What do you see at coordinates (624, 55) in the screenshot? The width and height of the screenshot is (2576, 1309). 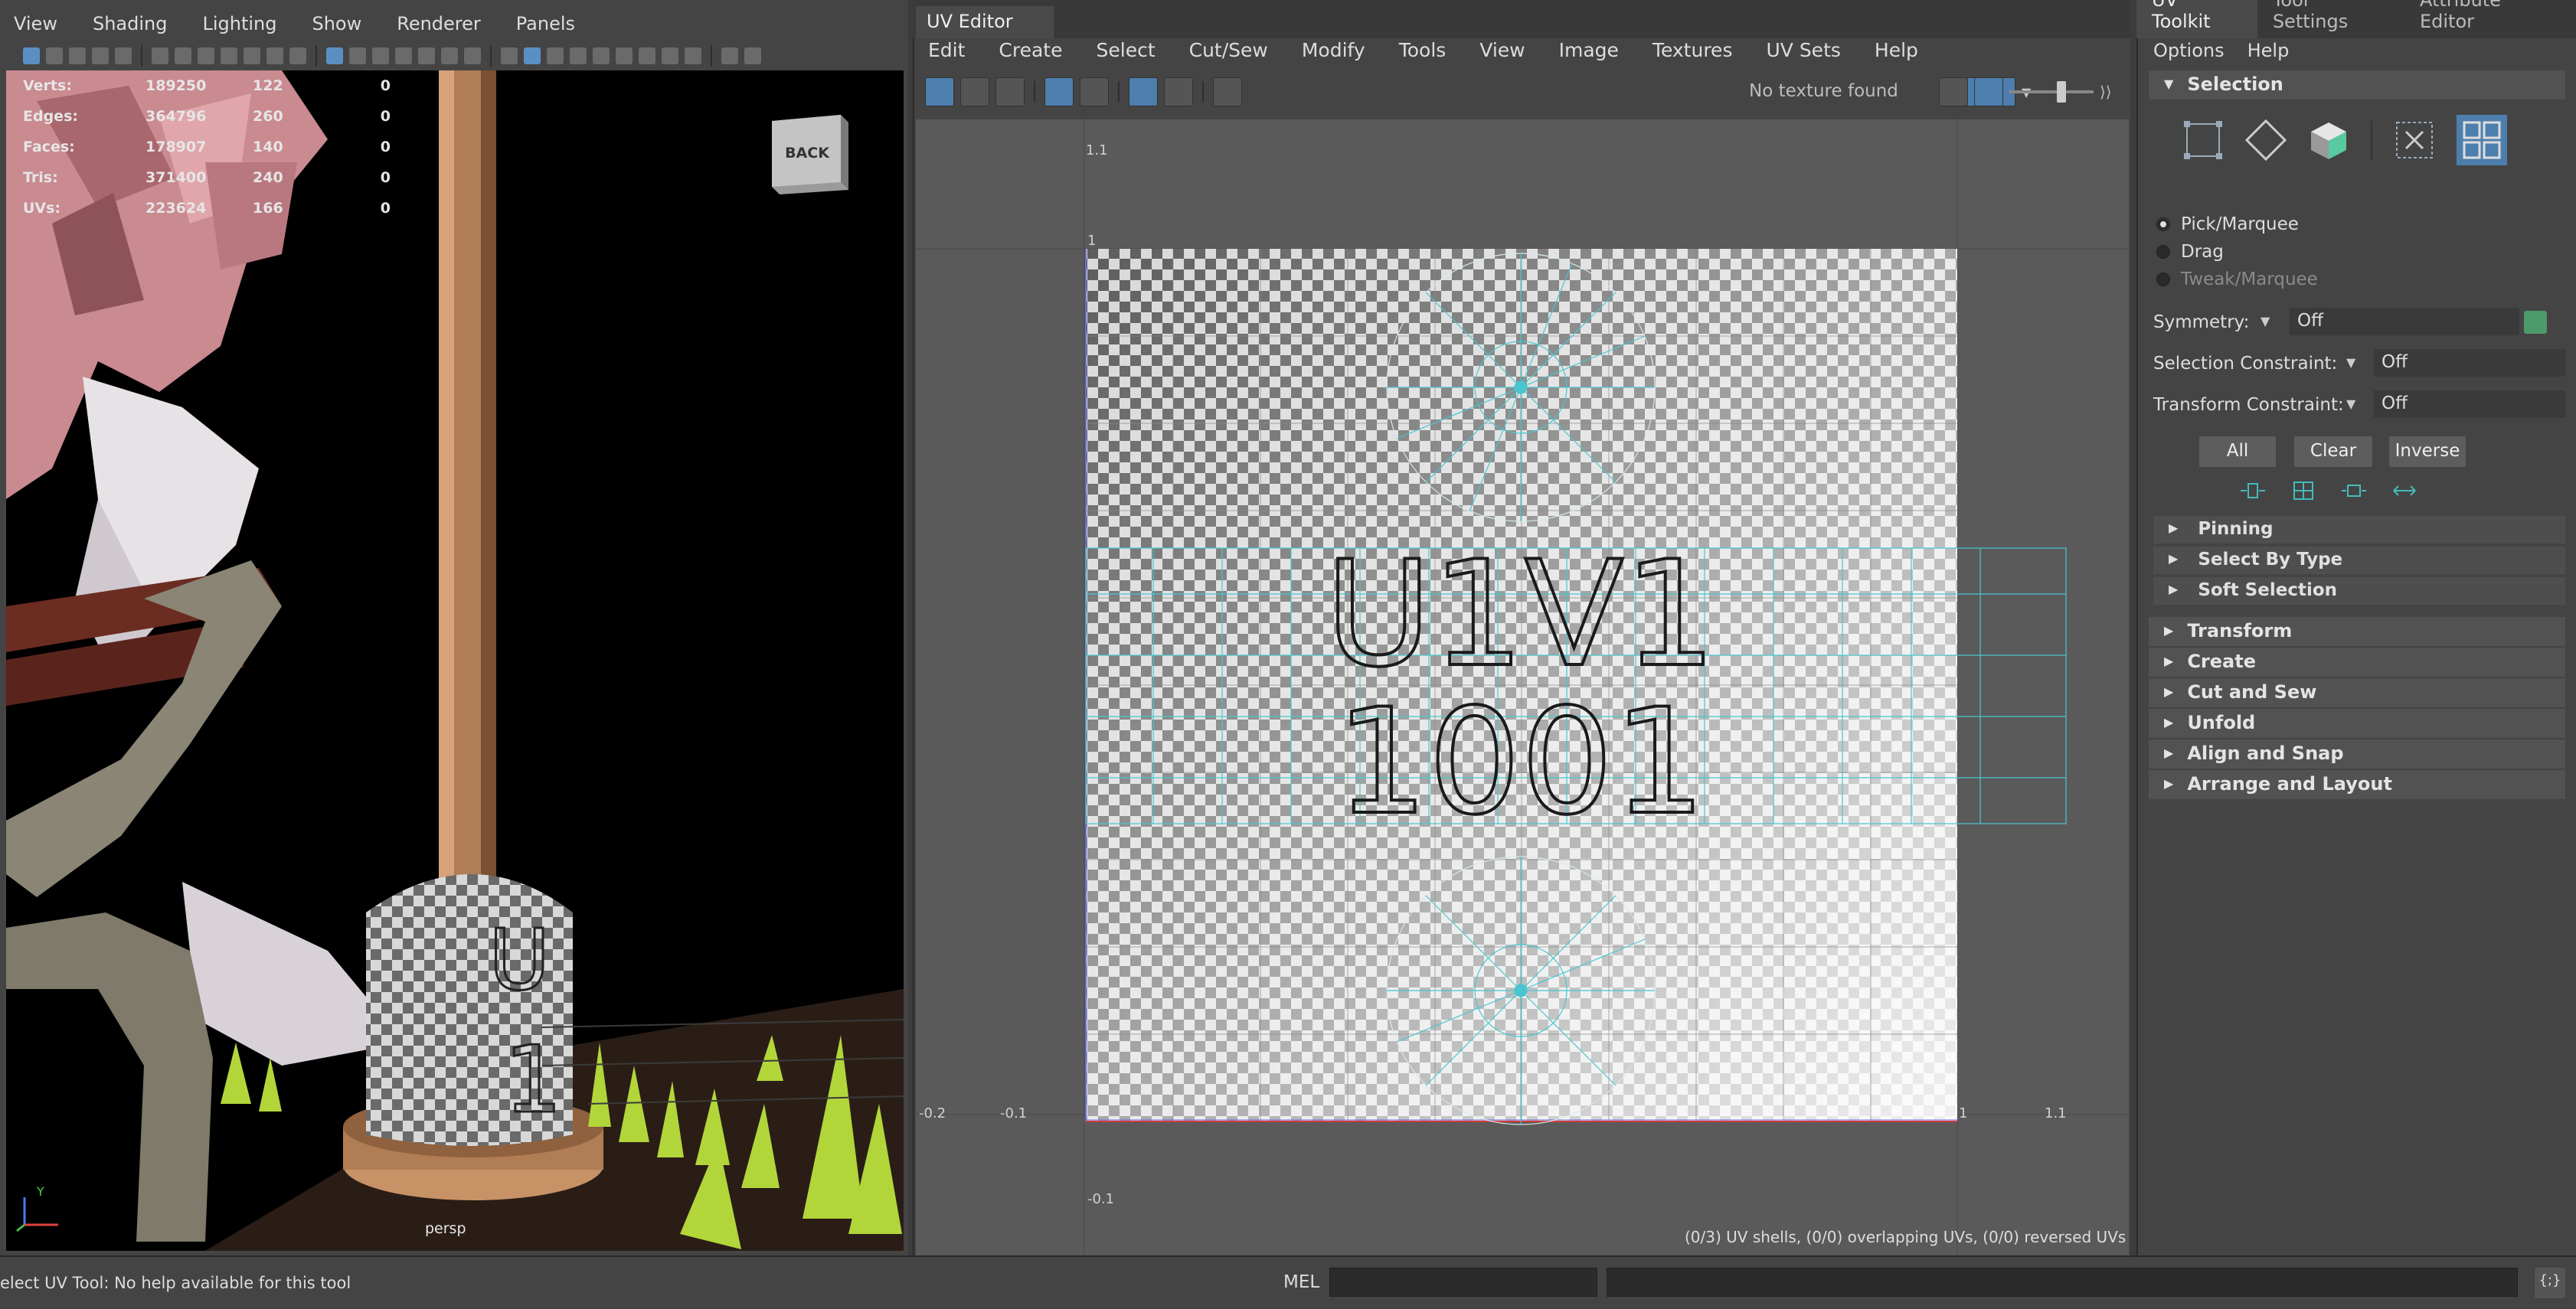 I see `textured-icon` at bounding box center [624, 55].